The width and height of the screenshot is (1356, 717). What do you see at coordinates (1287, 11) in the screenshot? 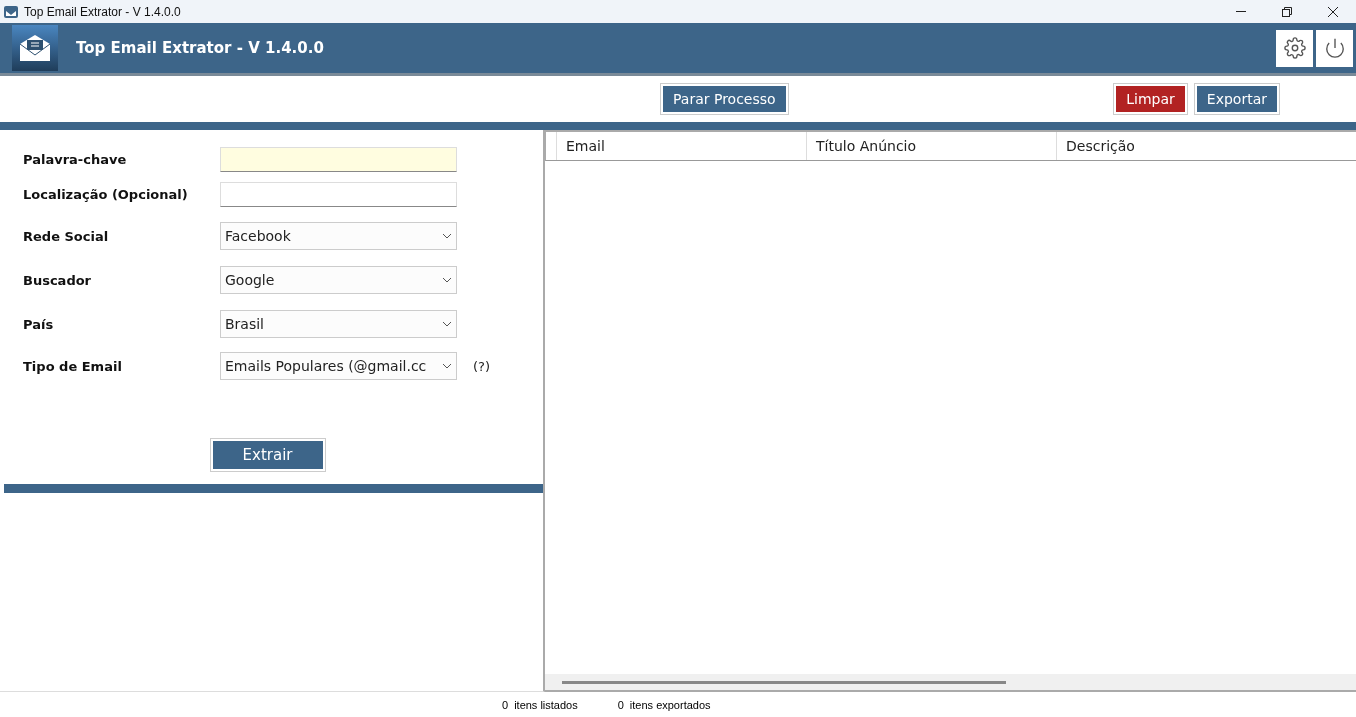
I see `restore-icon` at bounding box center [1287, 11].